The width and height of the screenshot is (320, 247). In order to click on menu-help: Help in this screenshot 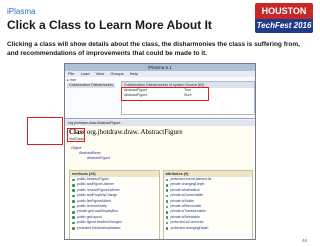, I will do `click(134, 73)`.